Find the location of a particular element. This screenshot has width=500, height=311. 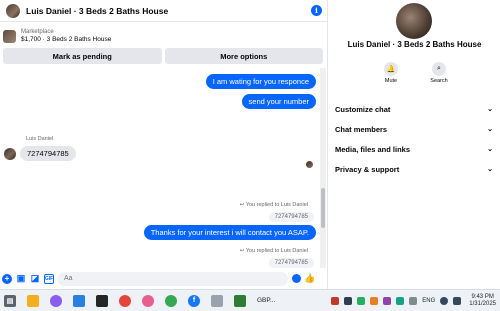

mute-label: Mute is located at coordinates (391, 81).